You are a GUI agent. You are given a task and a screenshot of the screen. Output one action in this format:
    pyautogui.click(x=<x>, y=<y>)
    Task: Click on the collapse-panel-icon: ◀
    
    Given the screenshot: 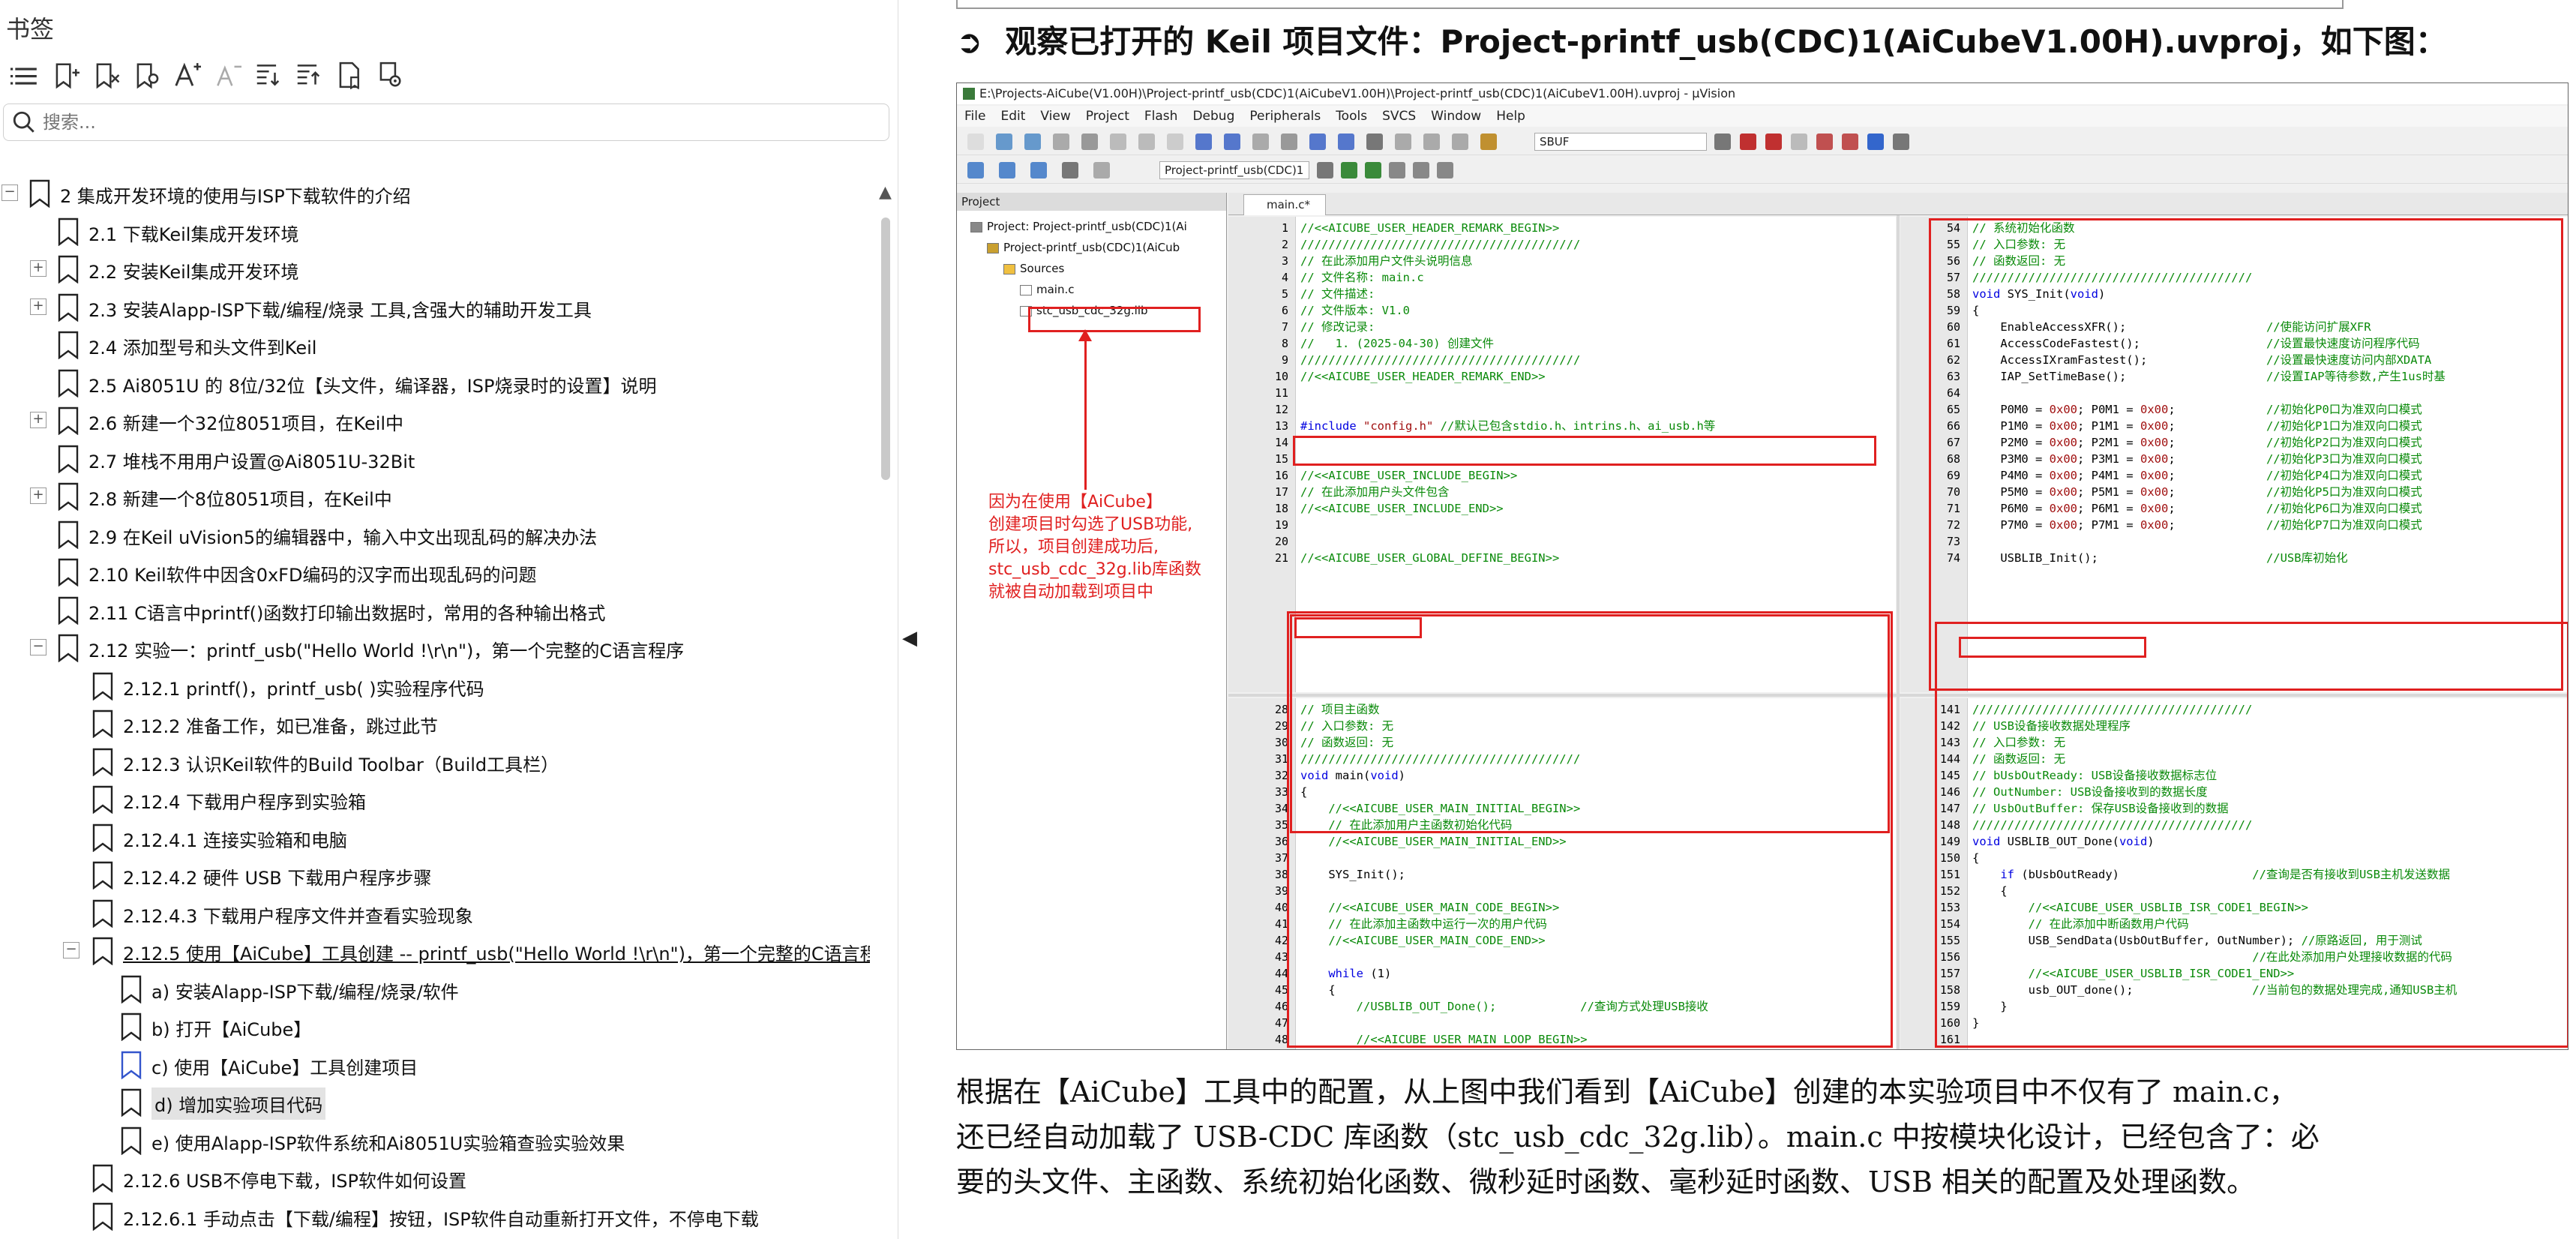 What is the action you would take?
    pyautogui.click(x=910, y=638)
    